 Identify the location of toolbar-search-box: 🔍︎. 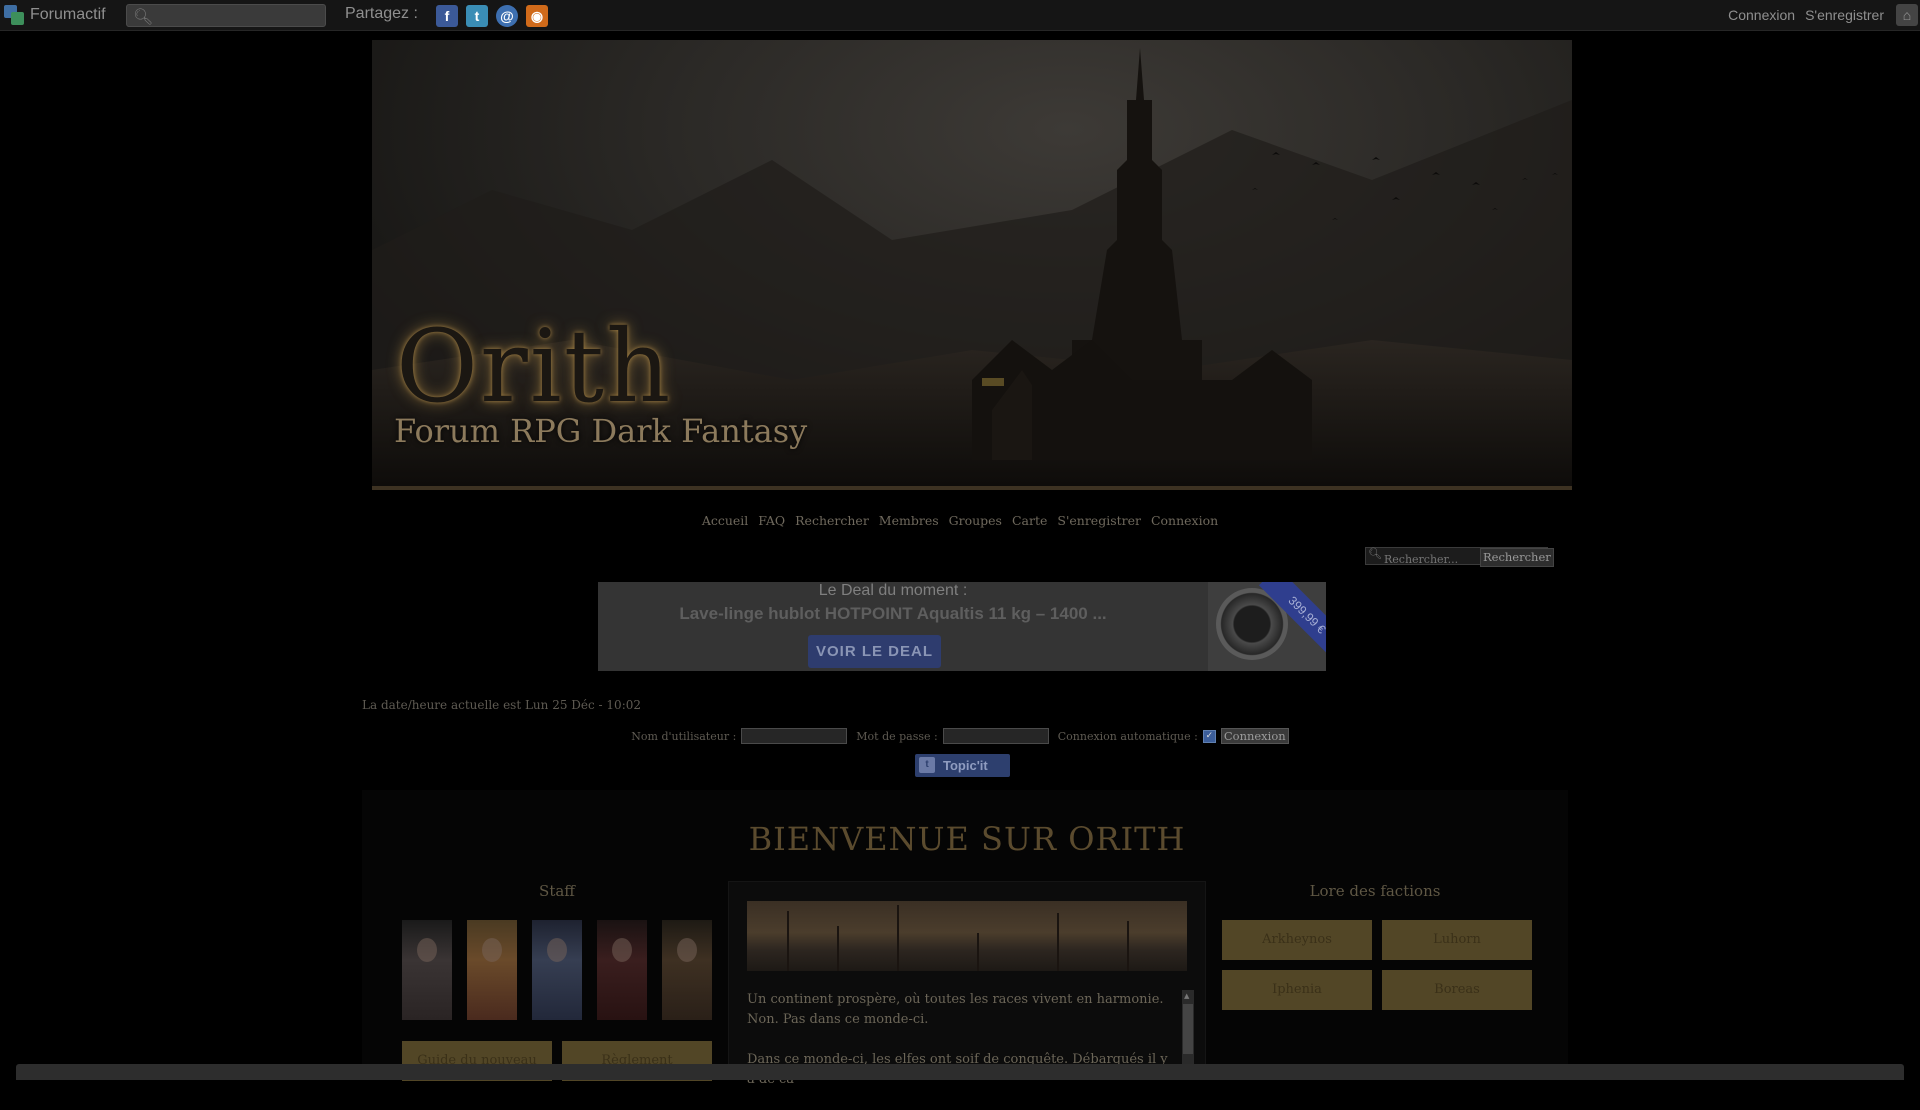
(226, 15).